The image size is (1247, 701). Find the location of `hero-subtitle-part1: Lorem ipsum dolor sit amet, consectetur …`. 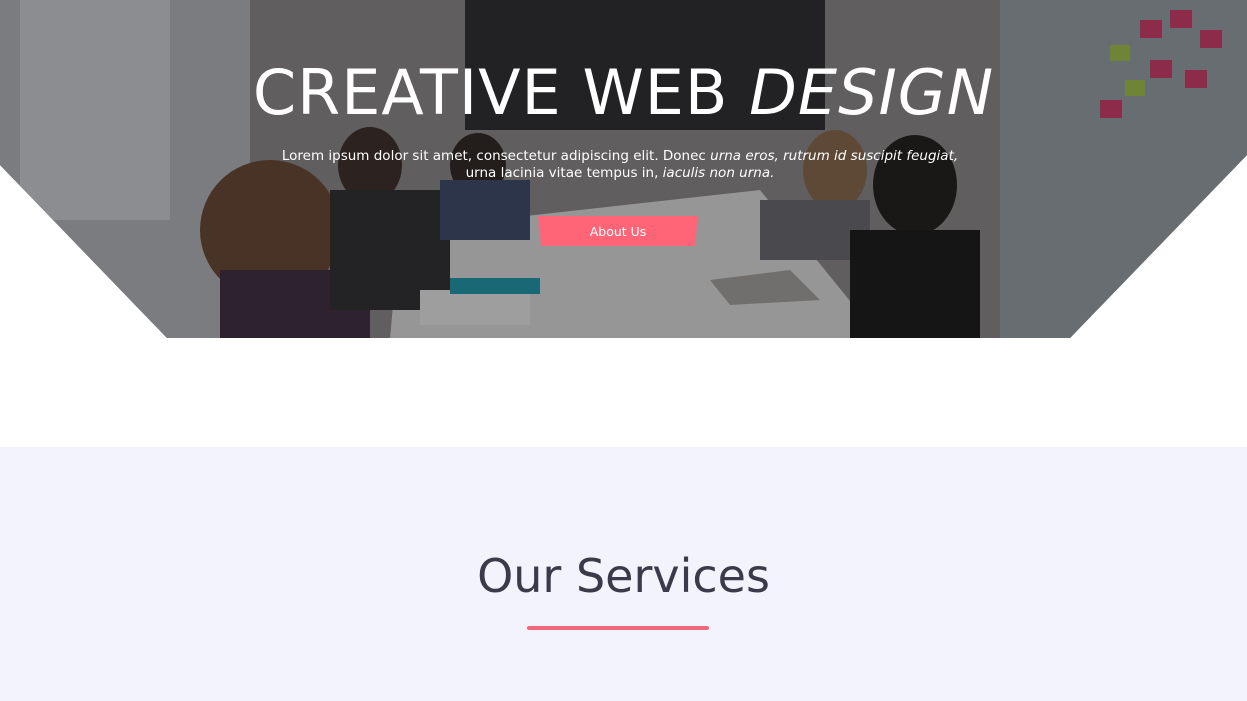

hero-subtitle-part1: Lorem ipsum dolor sit amet, consectetur … is located at coordinates (496, 156).